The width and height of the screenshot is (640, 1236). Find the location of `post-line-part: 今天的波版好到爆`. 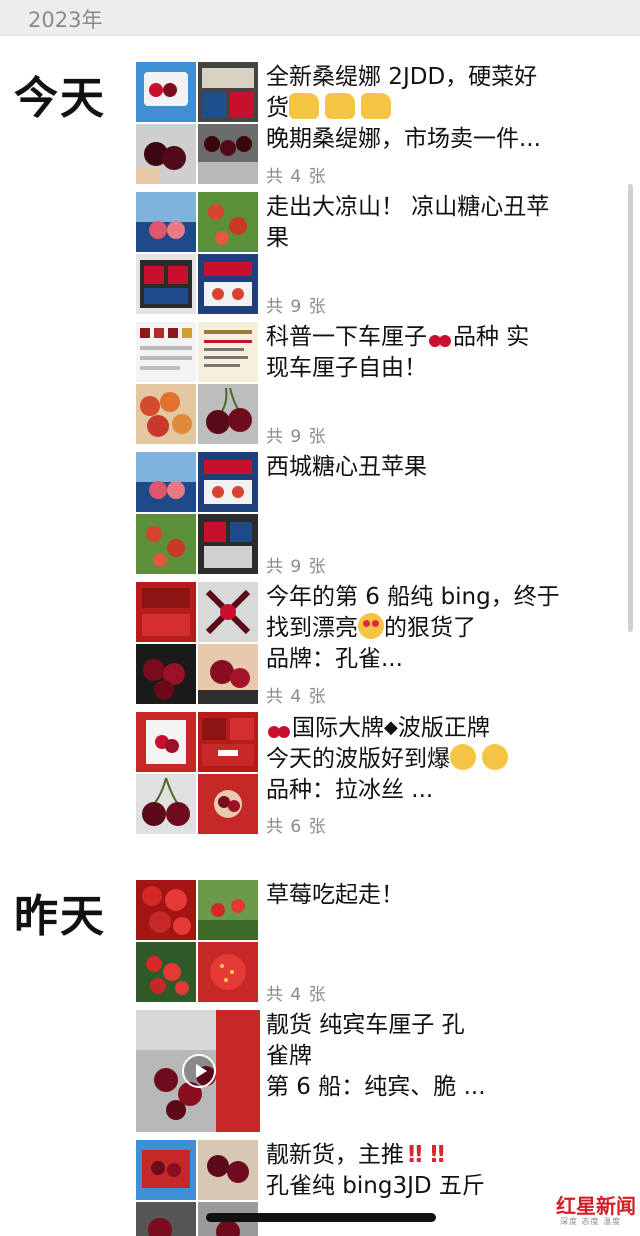

post-line-part: 今天的波版好到爆 is located at coordinates (358, 759).